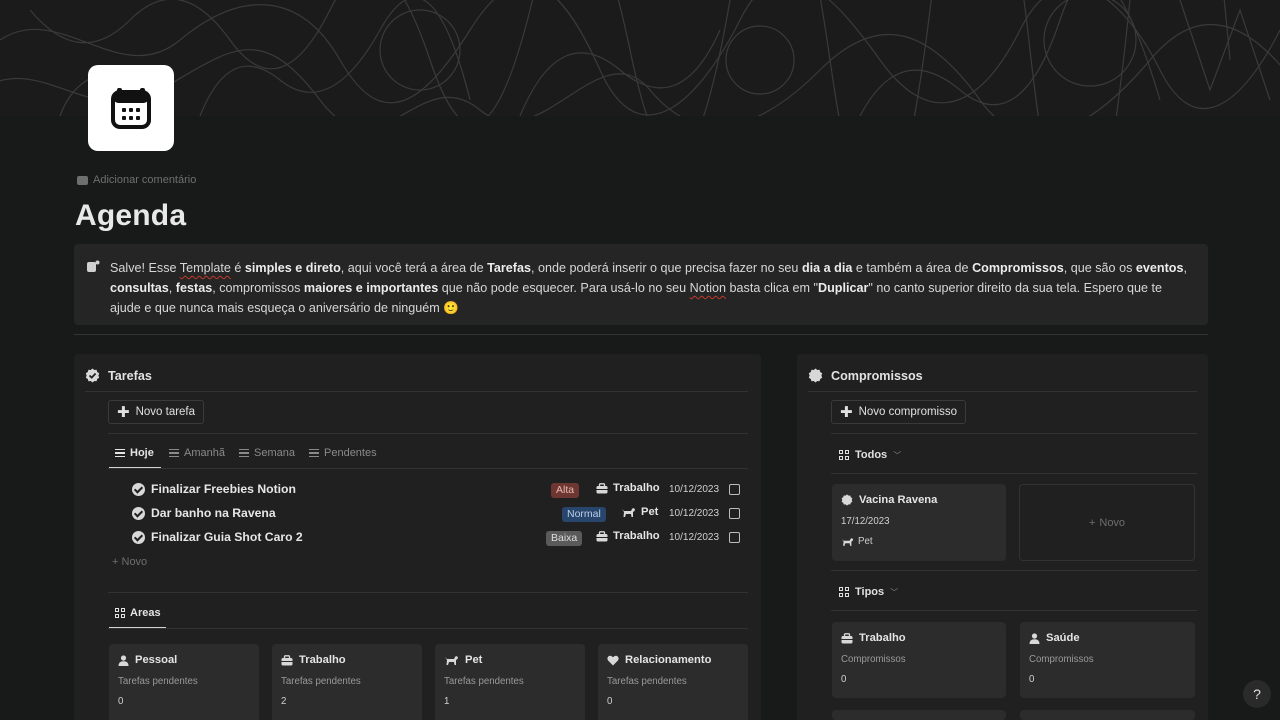 This screenshot has width=1280, height=720. I want to click on area-tag: Trabalho, so click(628, 488).